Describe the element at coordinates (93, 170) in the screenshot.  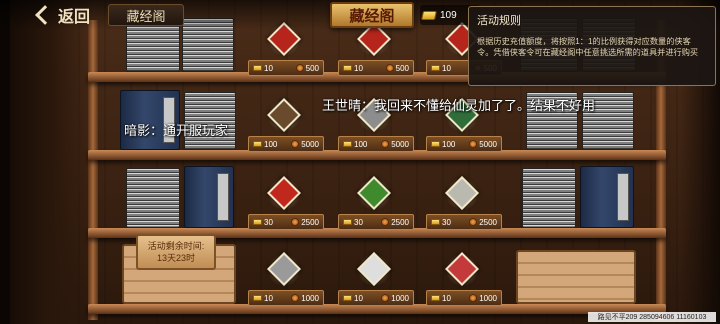
I see `shelf-post-left` at that location.